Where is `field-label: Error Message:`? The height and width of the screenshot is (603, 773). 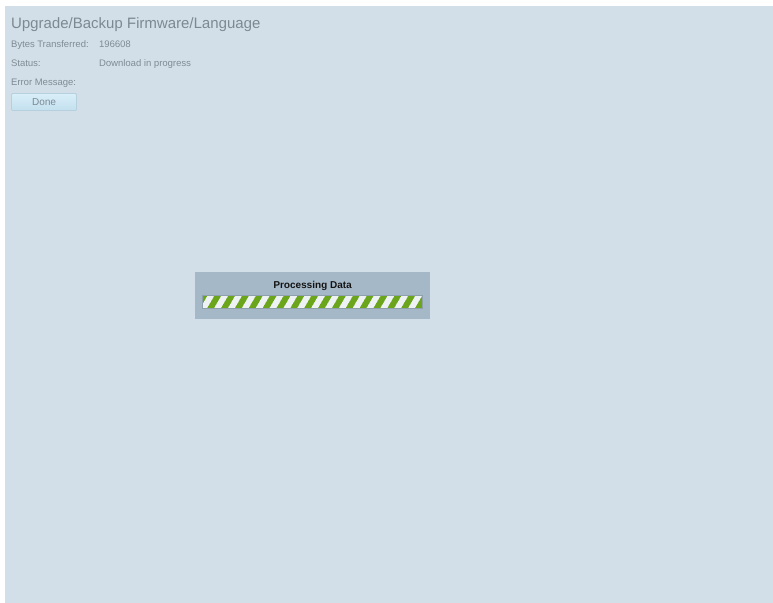
field-label: Error Message: is located at coordinates (43, 82).